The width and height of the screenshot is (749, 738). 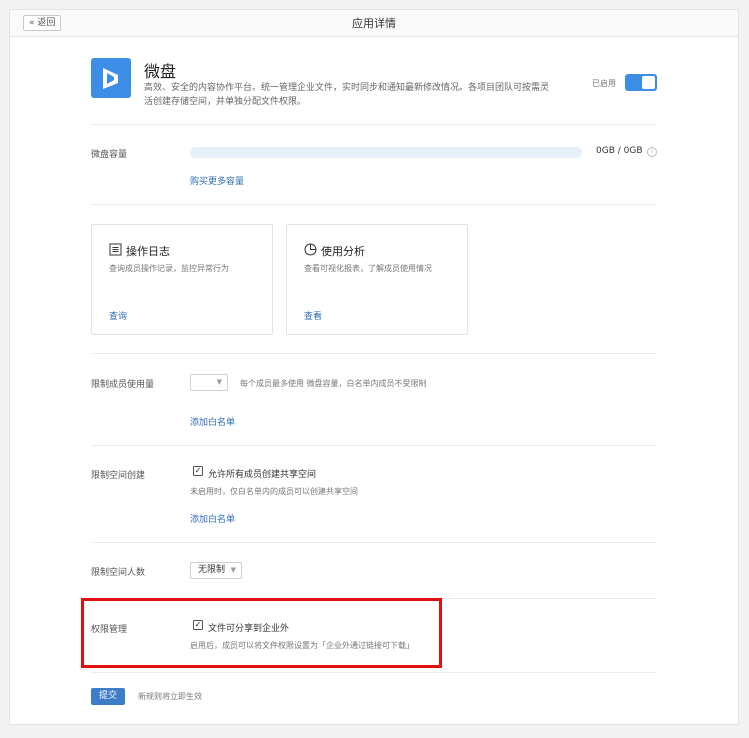 I want to click on operation-log-card: 操作日志 查询成员操作记录，监控异常行为 查询, so click(x=182, y=279).